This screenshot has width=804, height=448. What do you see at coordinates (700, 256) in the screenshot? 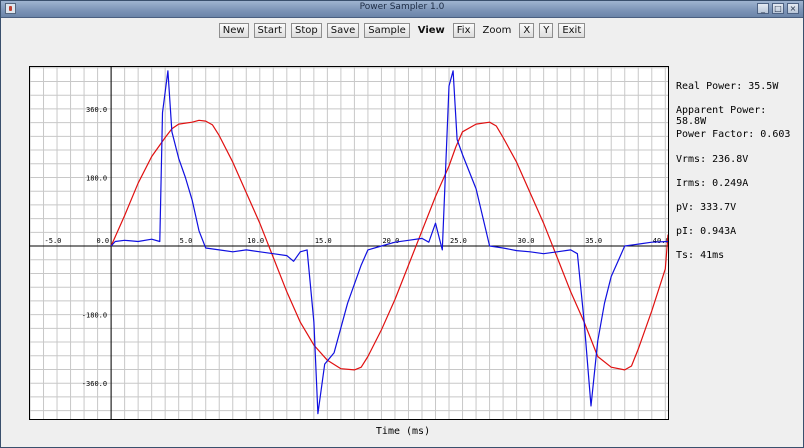
I see `sample-time-readout: Ts: 41ms` at bounding box center [700, 256].